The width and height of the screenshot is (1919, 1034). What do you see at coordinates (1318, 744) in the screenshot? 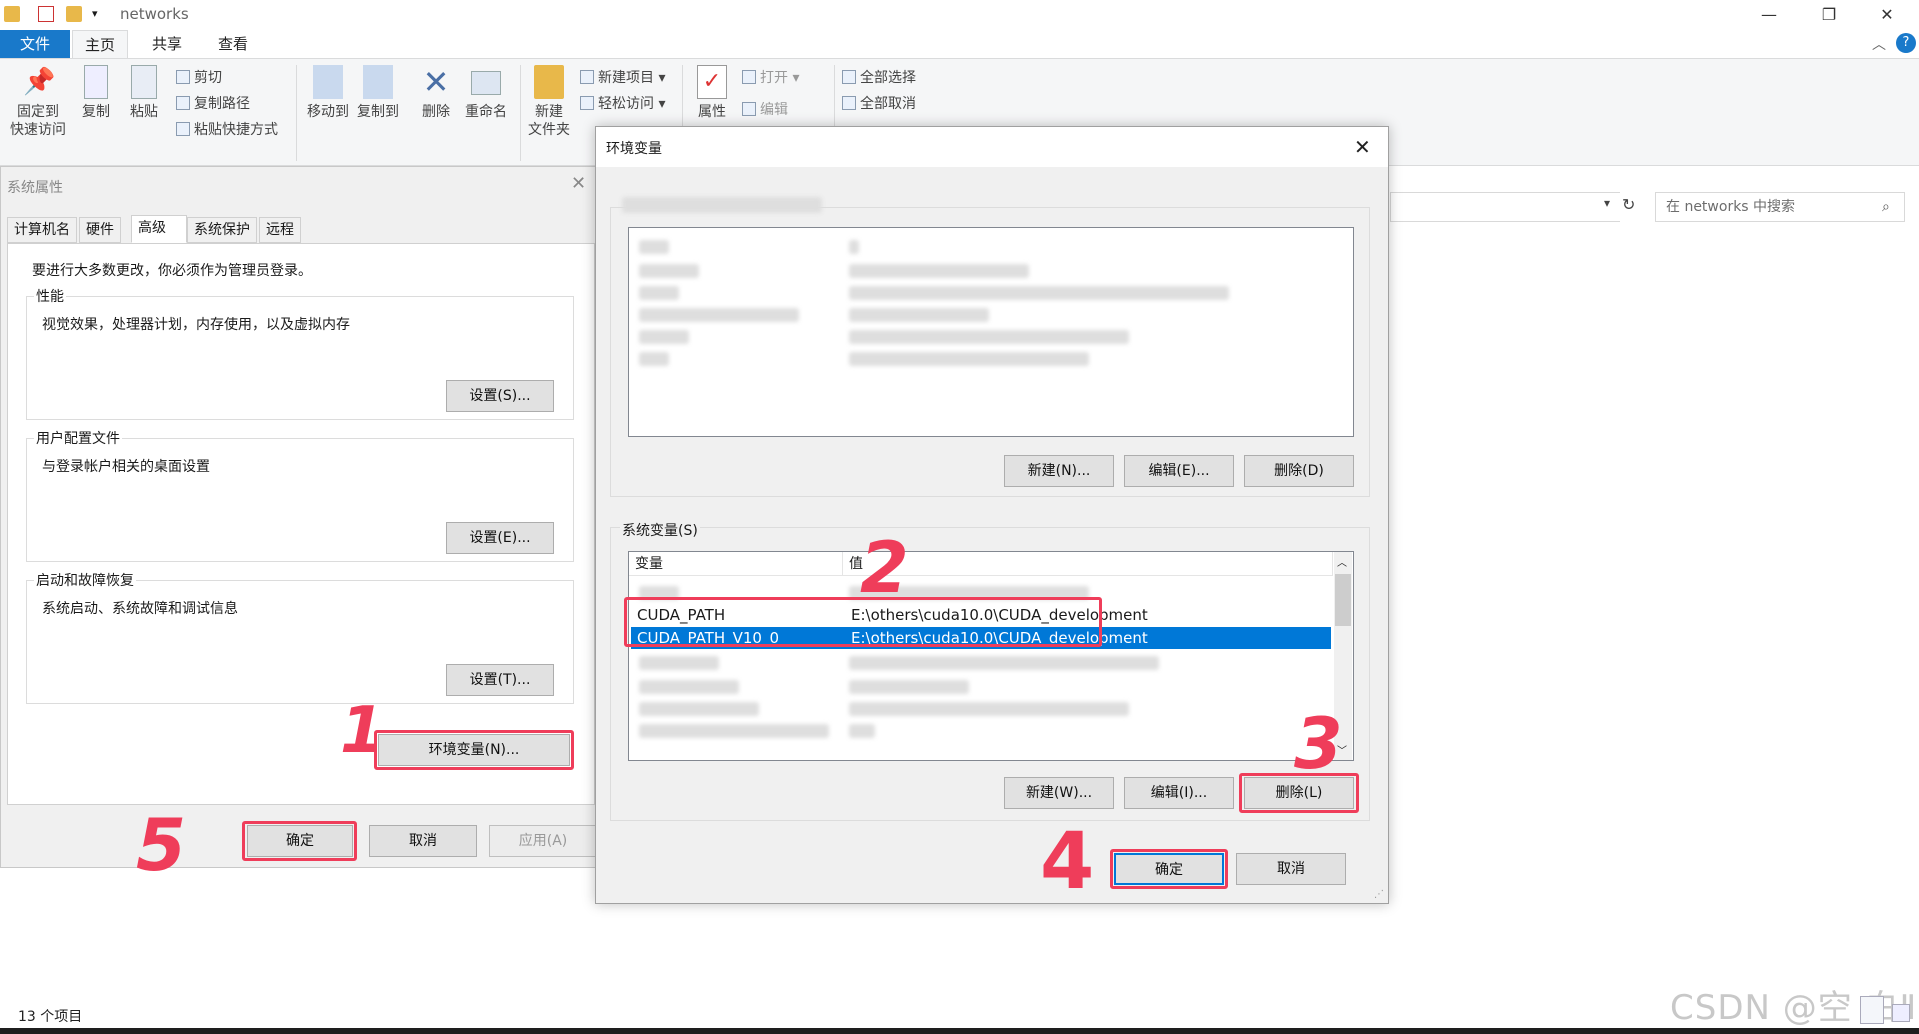
I see `annotation-3: 3` at bounding box center [1318, 744].